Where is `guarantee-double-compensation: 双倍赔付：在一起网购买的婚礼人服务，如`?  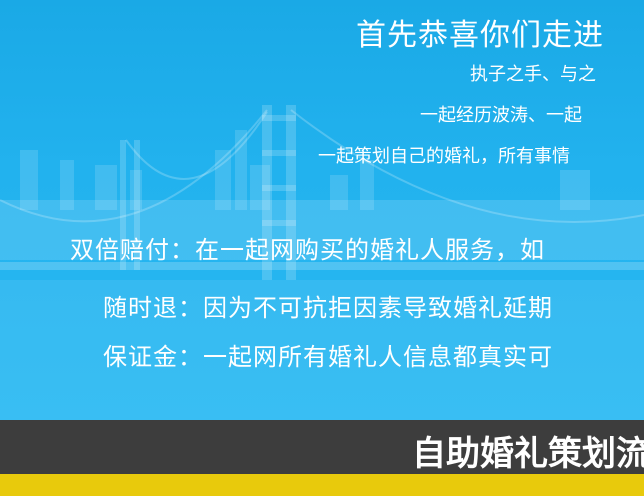
guarantee-double-compensation: 双倍赔付：在一起网购买的婚礼人服务，如 is located at coordinates (307, 250).